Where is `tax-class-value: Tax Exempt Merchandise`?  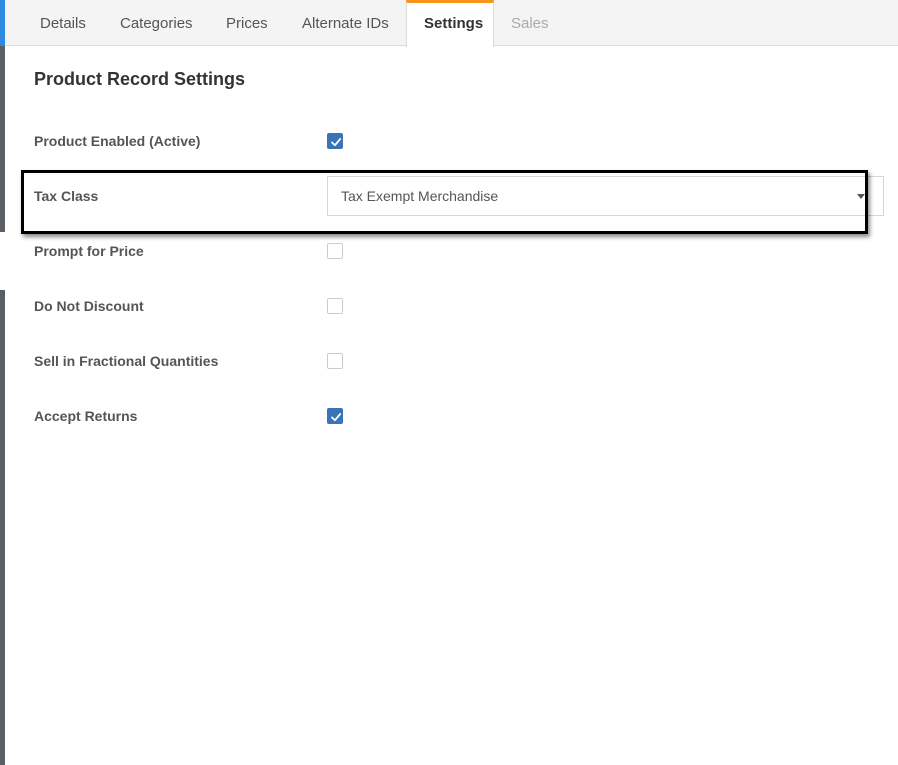 tax-class-value: Tax Exempt Merchandise is located at coordinates (420, 196).